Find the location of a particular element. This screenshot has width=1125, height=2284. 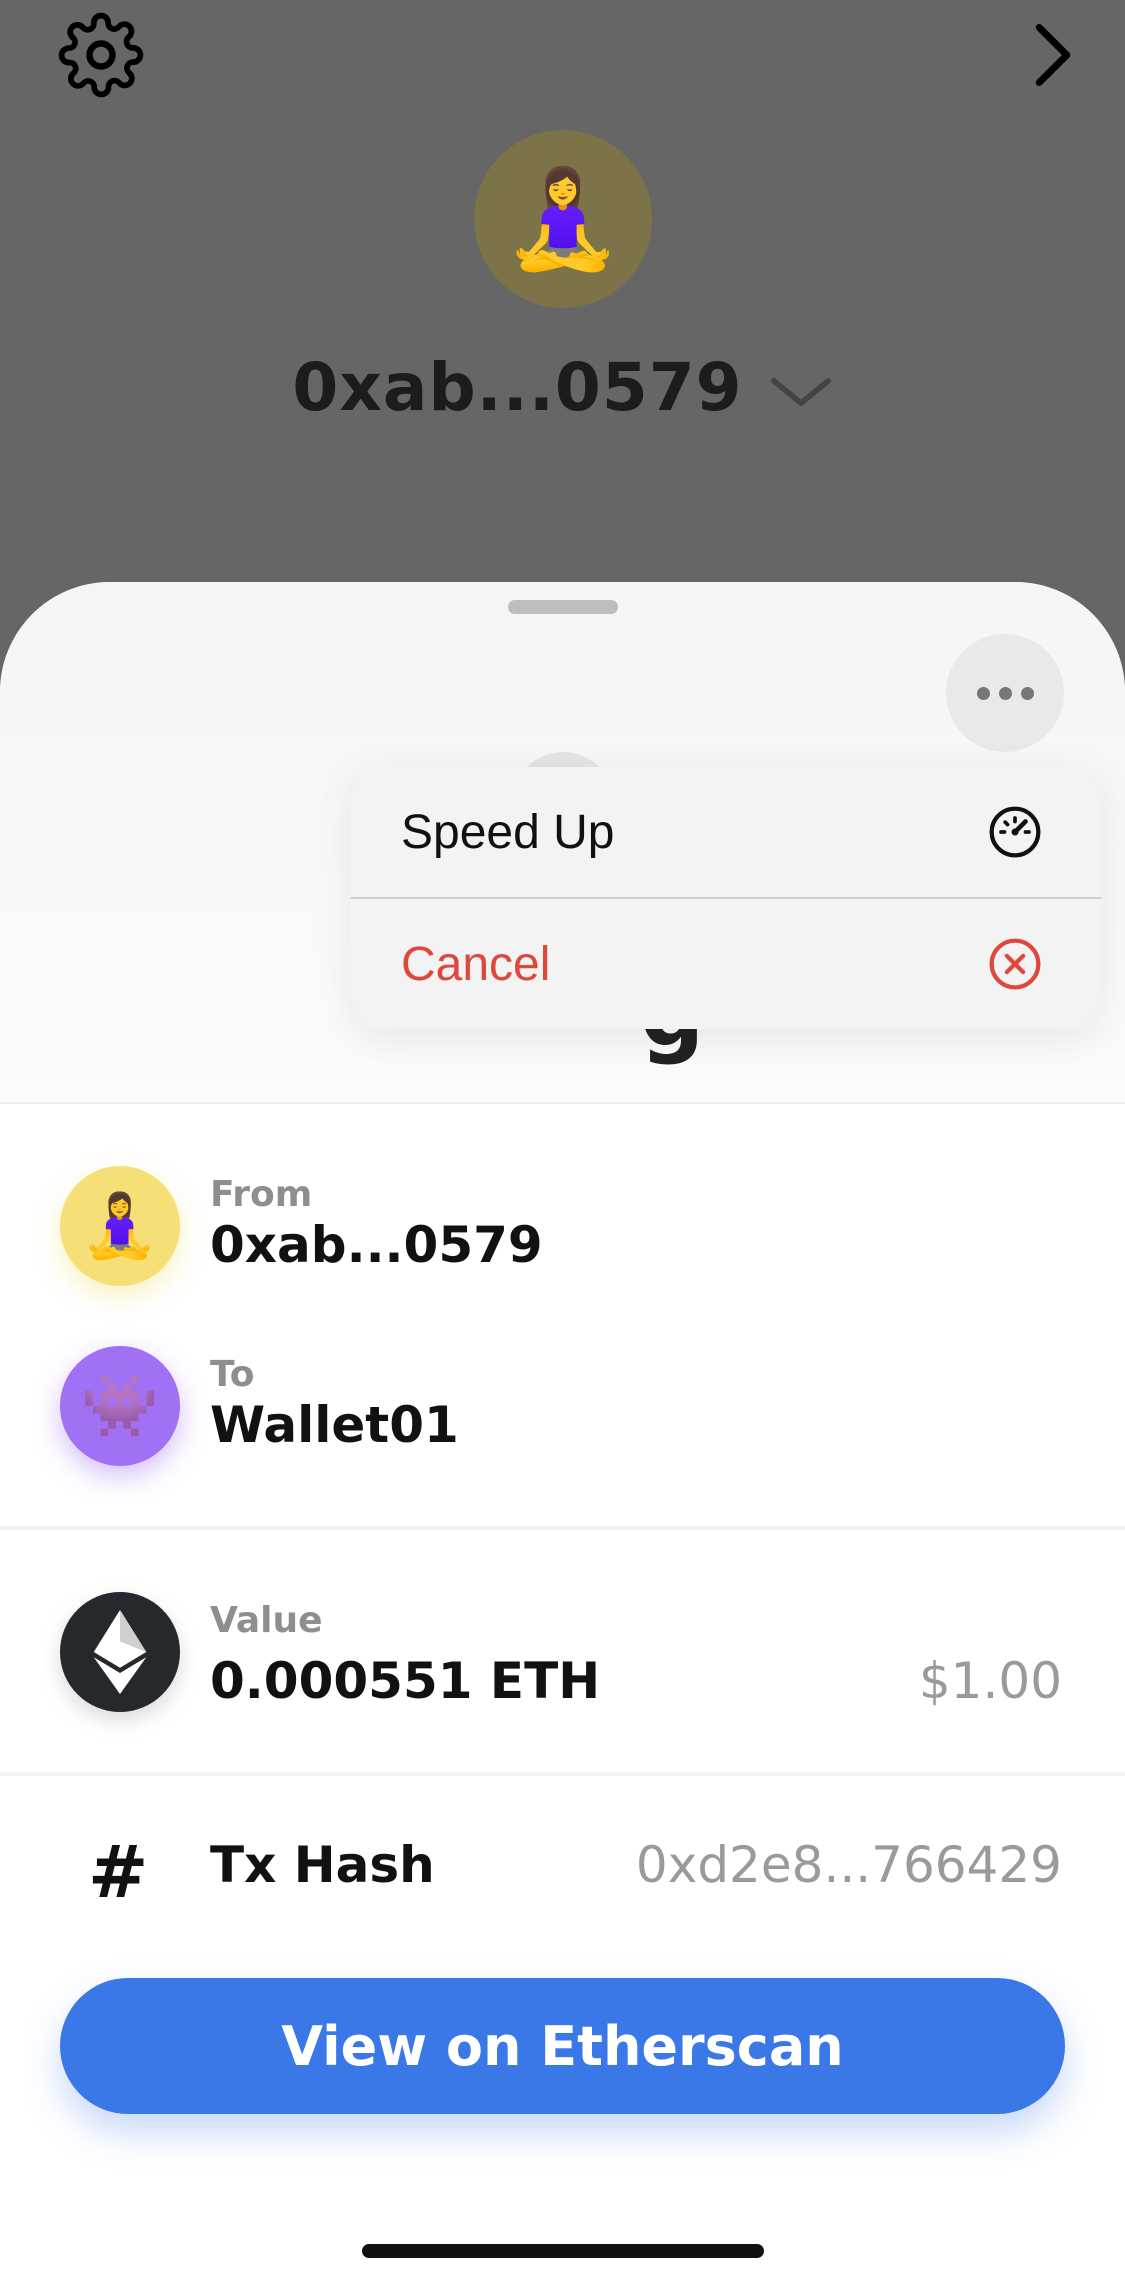

from-avatar: 🧘‍♀️ is located at coordinates (120, 1226).